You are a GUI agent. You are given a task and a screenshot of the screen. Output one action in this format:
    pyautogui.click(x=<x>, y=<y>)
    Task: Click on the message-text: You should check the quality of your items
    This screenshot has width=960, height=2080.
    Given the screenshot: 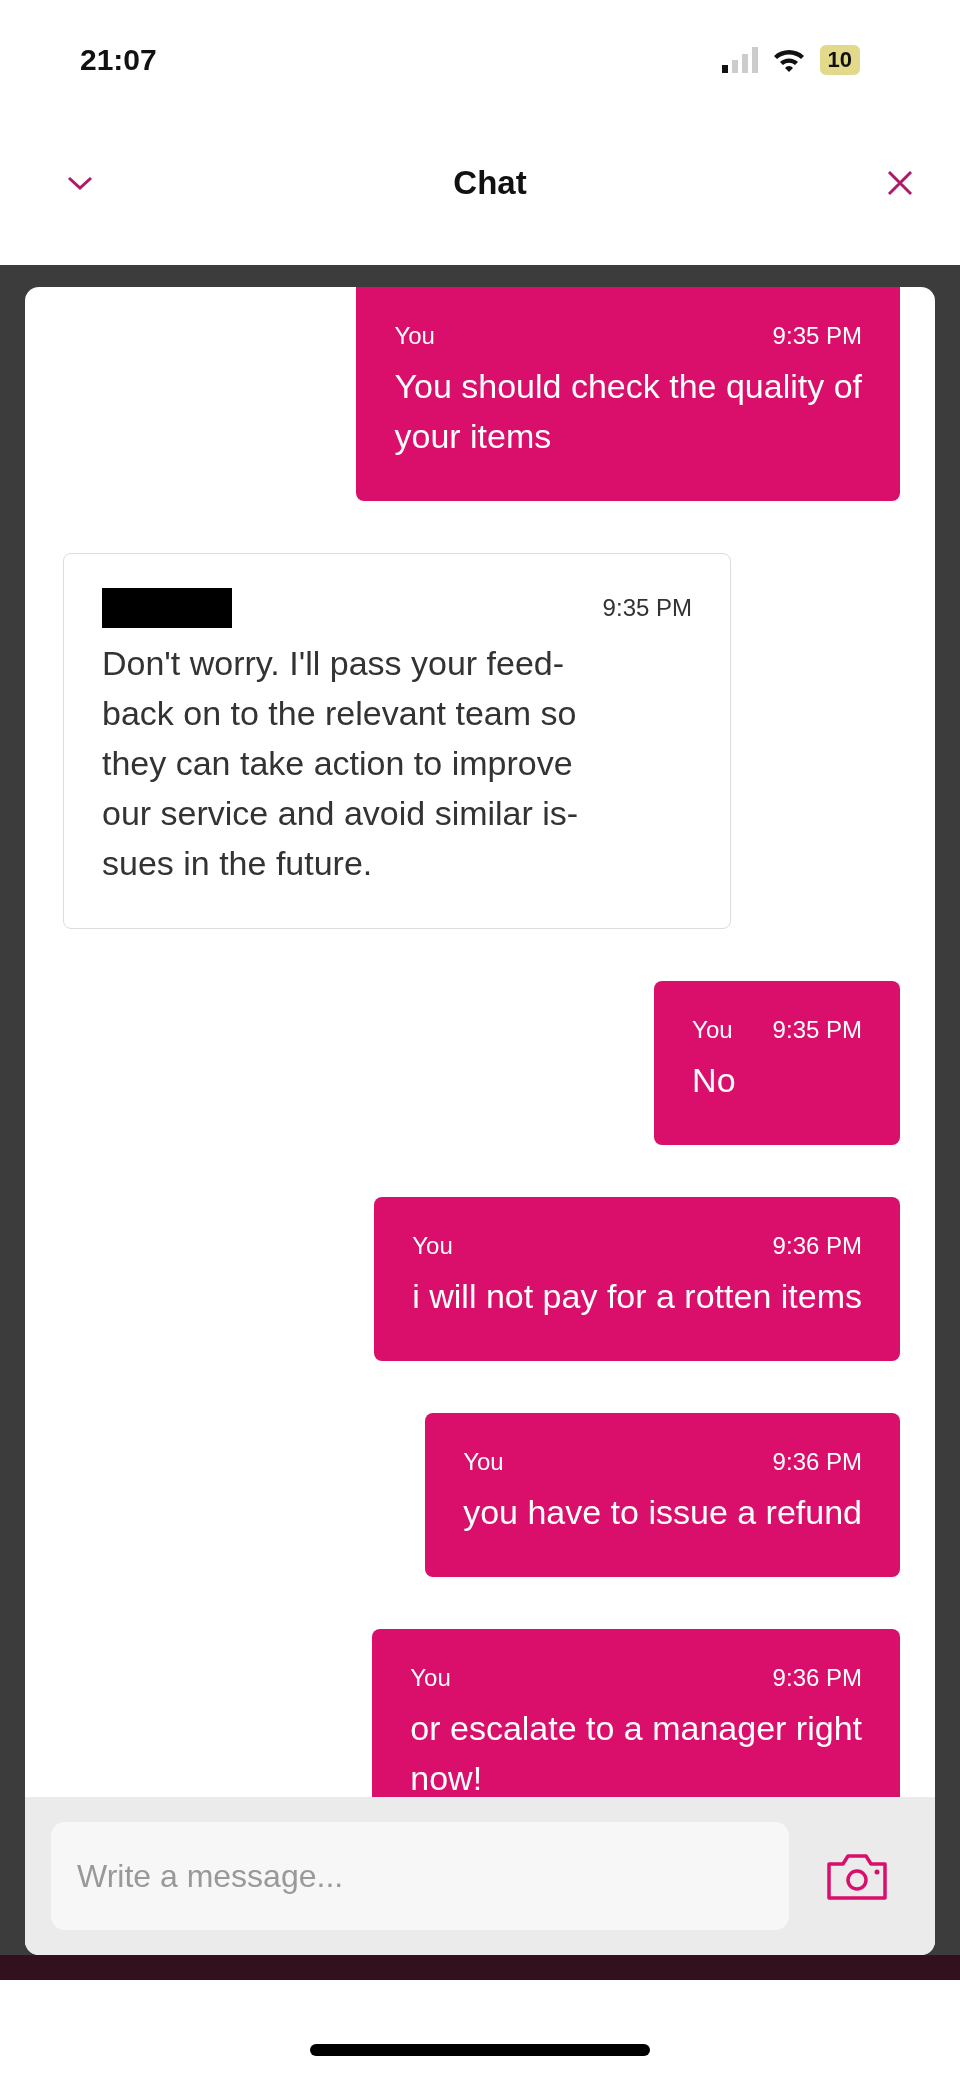 What is the action you would take?
    pyautogui.click(x=628, y=411)
    